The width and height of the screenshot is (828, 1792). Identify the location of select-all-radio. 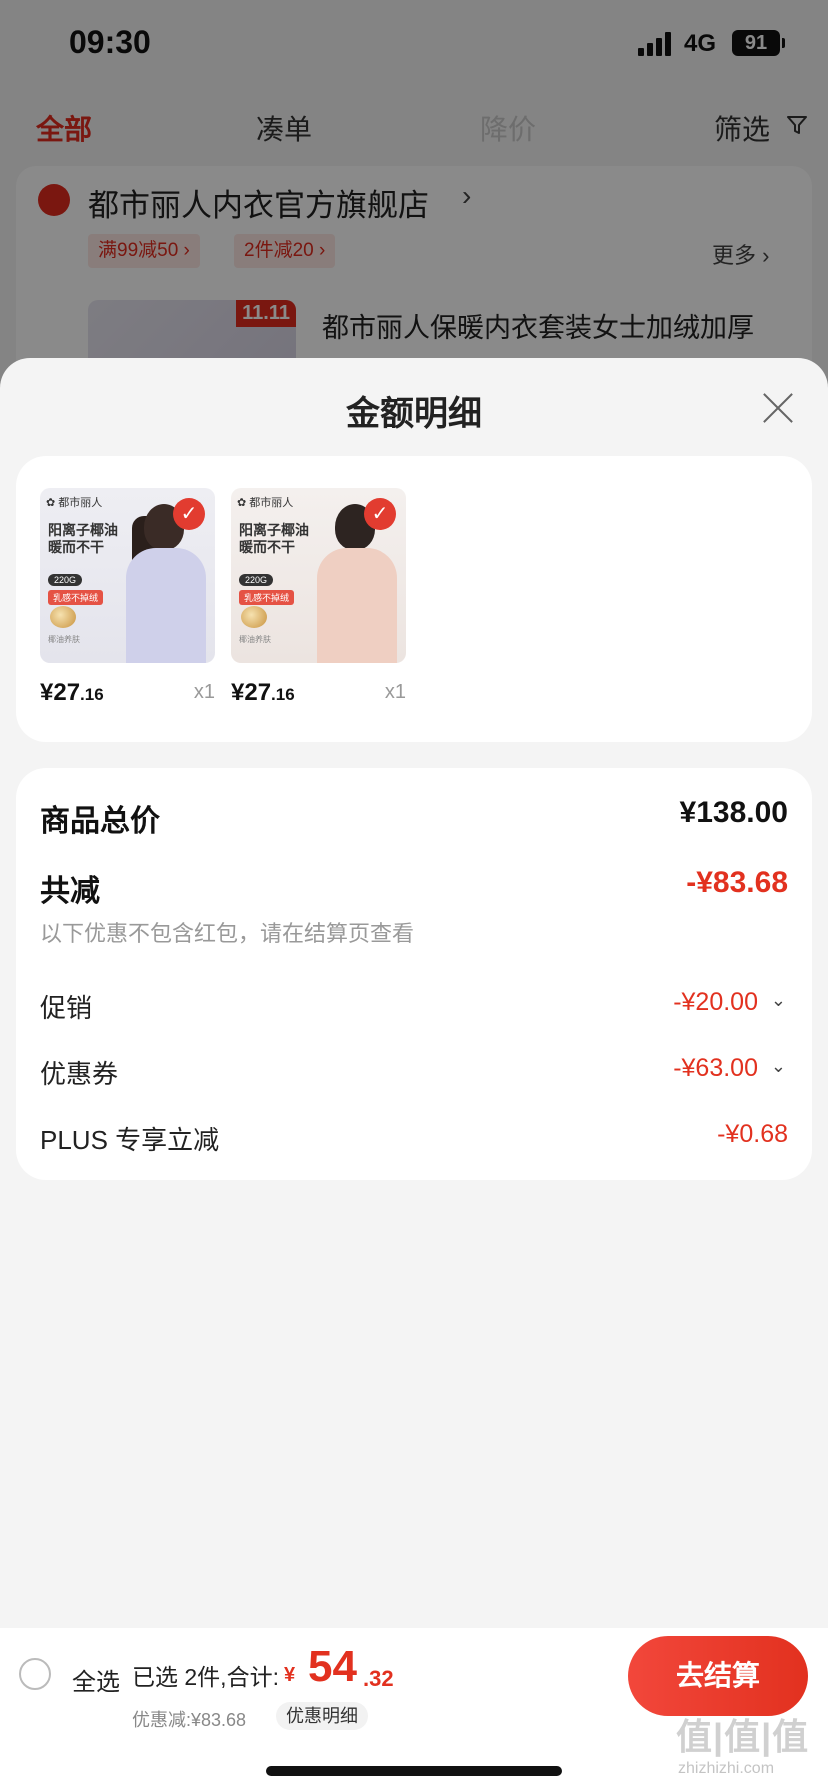
(35, 1674).